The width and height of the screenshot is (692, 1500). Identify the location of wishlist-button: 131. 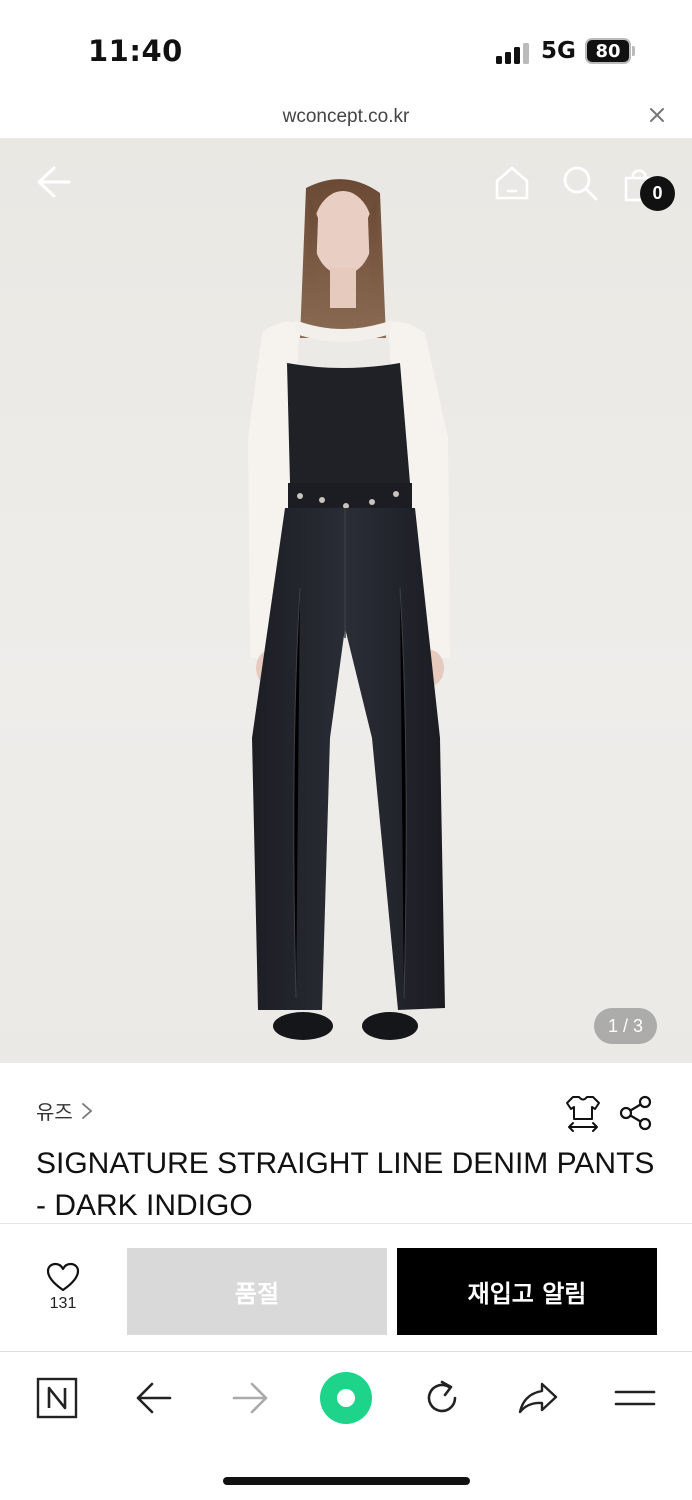
(63, 1287).